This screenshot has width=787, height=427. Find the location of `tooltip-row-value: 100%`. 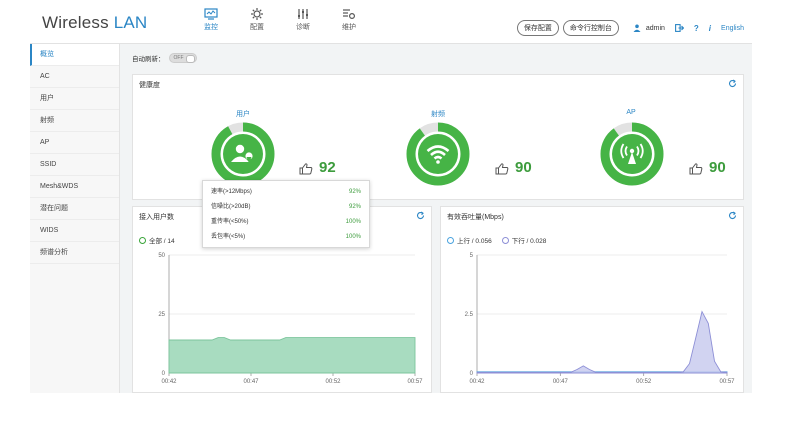

tooltip-row-value: 100% is located at coordinates (353, 237).